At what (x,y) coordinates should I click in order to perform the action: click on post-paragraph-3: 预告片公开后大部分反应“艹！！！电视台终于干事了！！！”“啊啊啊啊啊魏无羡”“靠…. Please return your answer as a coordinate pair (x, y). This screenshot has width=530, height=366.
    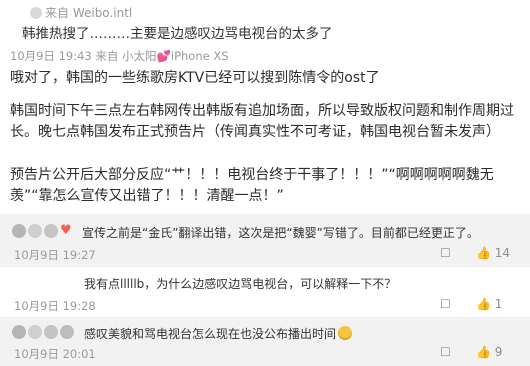
    Looking at the image, I should click on (252, 185).